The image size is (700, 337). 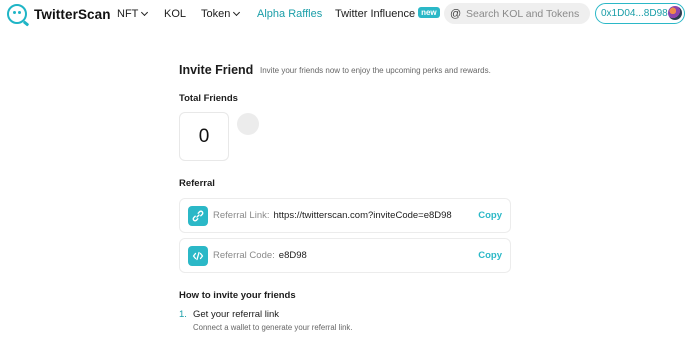 I want to click on code-icon, so click(x=198, y=255).